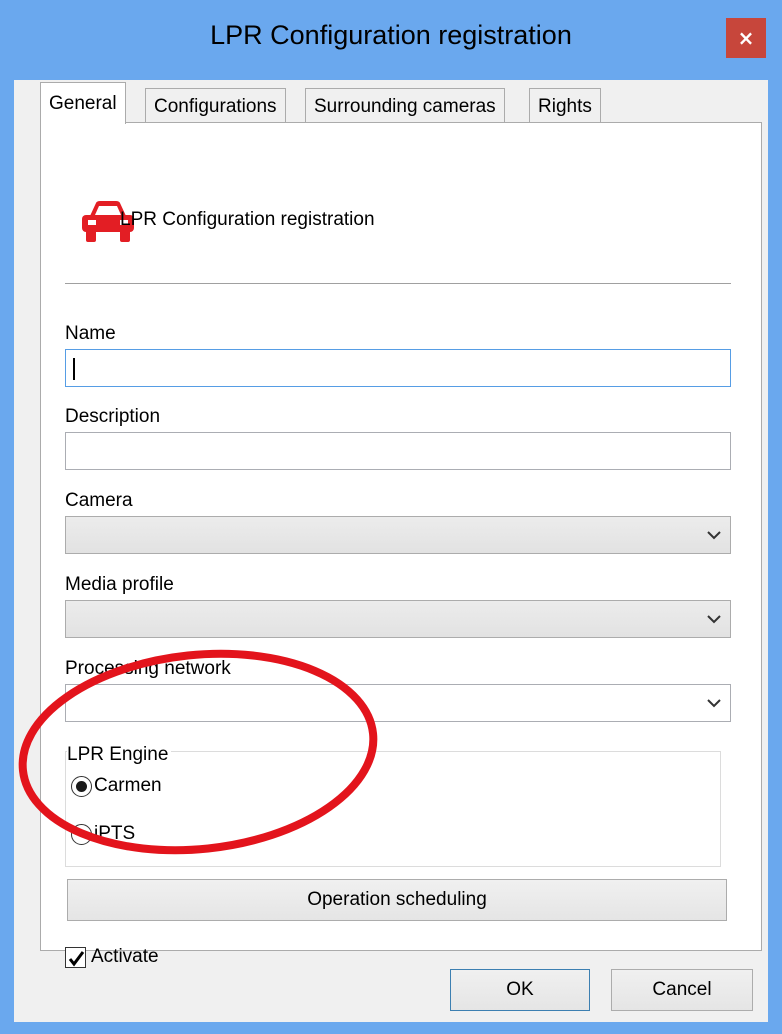  I want to click on camera-label: Camera, so click(99, 500).